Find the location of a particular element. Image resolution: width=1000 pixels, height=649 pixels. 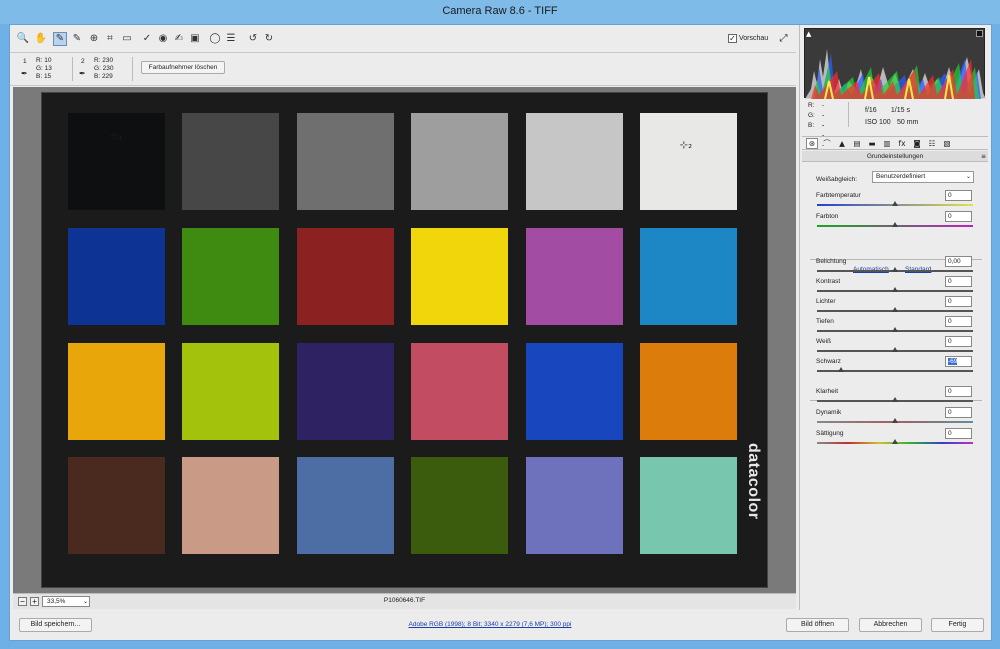

temperature-label: Farbtemperatur is located at coordinates (838, 195).